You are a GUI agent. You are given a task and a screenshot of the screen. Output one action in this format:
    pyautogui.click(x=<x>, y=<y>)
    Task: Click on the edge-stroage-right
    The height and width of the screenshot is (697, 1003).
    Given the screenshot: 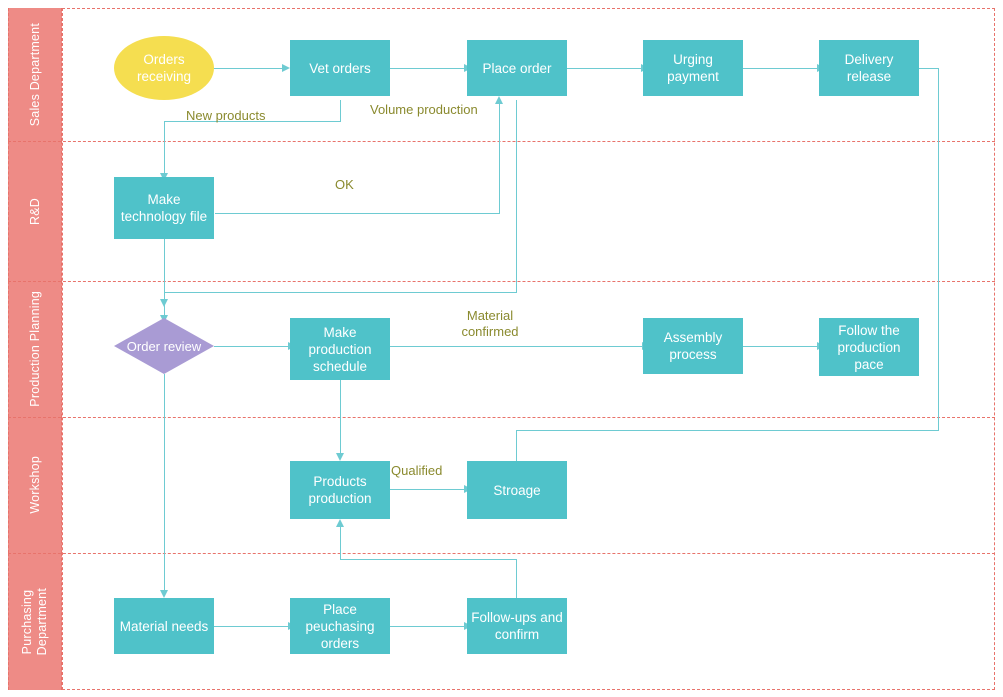 What is the action you would take?
    pyautogui.click(x=727, y=430)
    